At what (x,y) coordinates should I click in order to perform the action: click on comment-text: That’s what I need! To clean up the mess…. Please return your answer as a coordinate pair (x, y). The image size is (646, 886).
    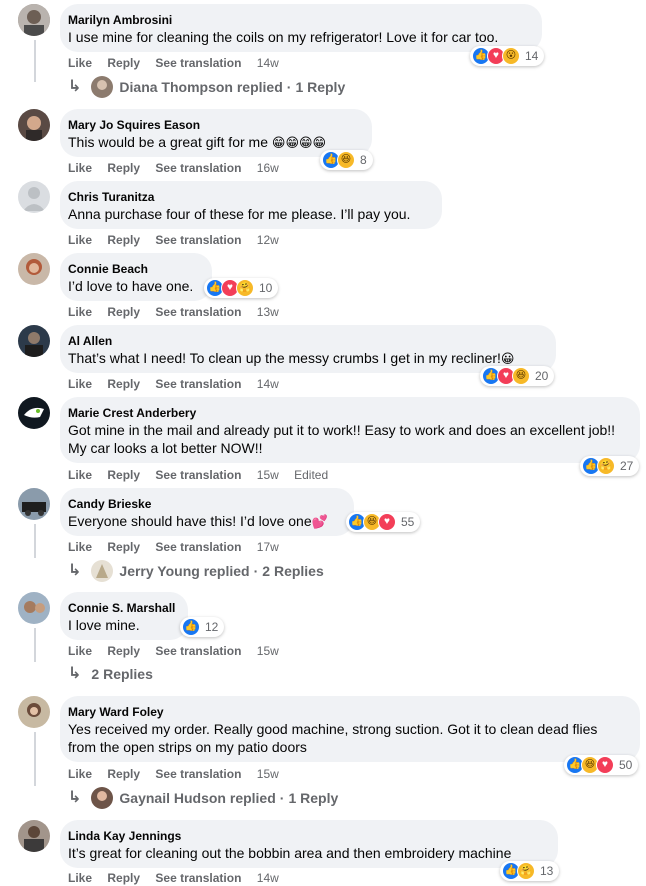
    Looking at the image, I should click on (306, 358).